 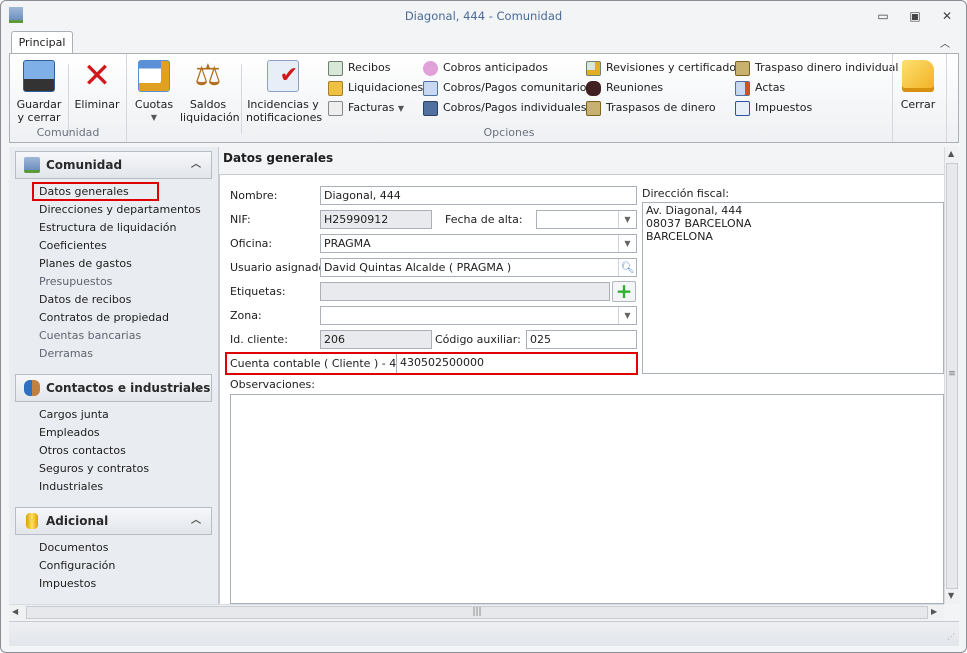 What do you see at coordinates (82, 451) in the screenshot?
I see `sidebar-item: Otros contactos` at bounding box center [82, 451].